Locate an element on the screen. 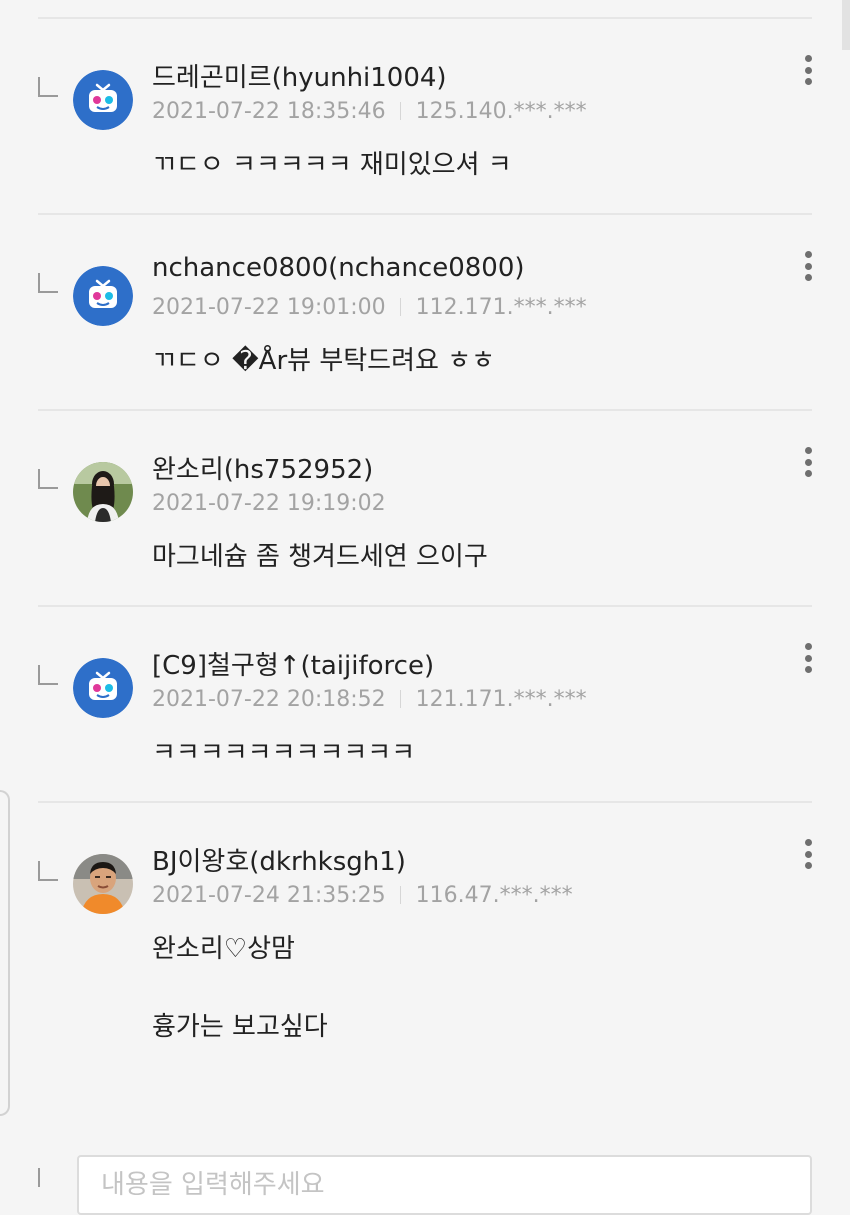 The height and width of the screenshot is (1215, 850). comment-nickname: BJ이왕호(dkrhksgh1) is located at coordinates (279, 859).